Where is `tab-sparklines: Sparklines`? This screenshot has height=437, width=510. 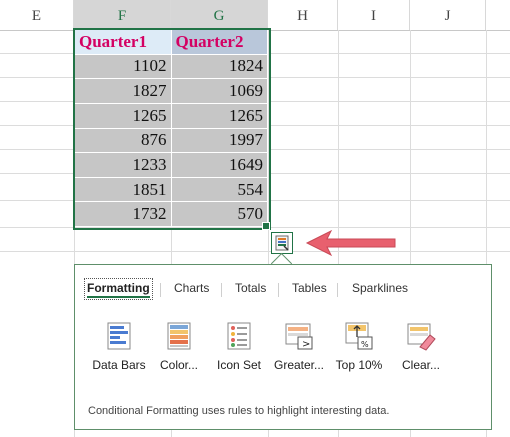 tab-sparklines: Sparklines is located at coordinates (380, 288).